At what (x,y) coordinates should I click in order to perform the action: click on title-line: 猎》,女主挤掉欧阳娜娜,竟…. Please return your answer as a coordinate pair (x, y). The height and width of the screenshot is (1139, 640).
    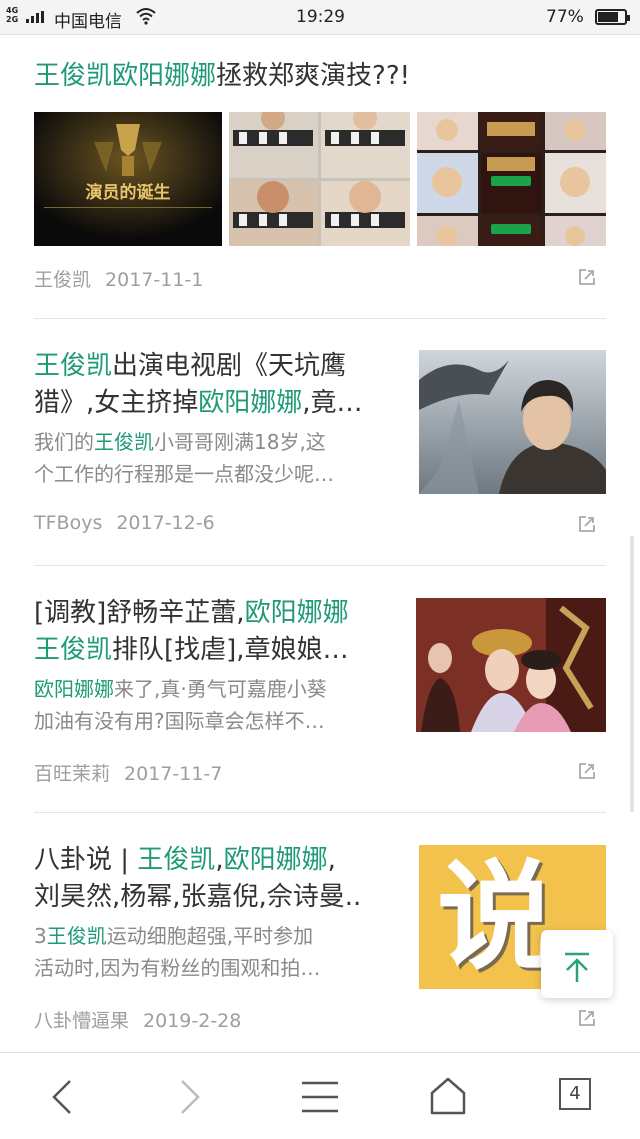
    Looking at the image, I should click on (219, 403).